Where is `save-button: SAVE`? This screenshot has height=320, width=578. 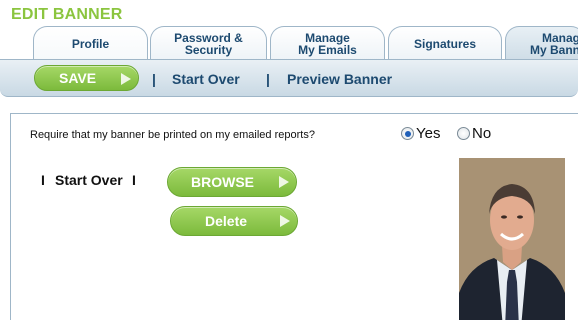 save-button: SAVE is located at coordinates (86, 78).